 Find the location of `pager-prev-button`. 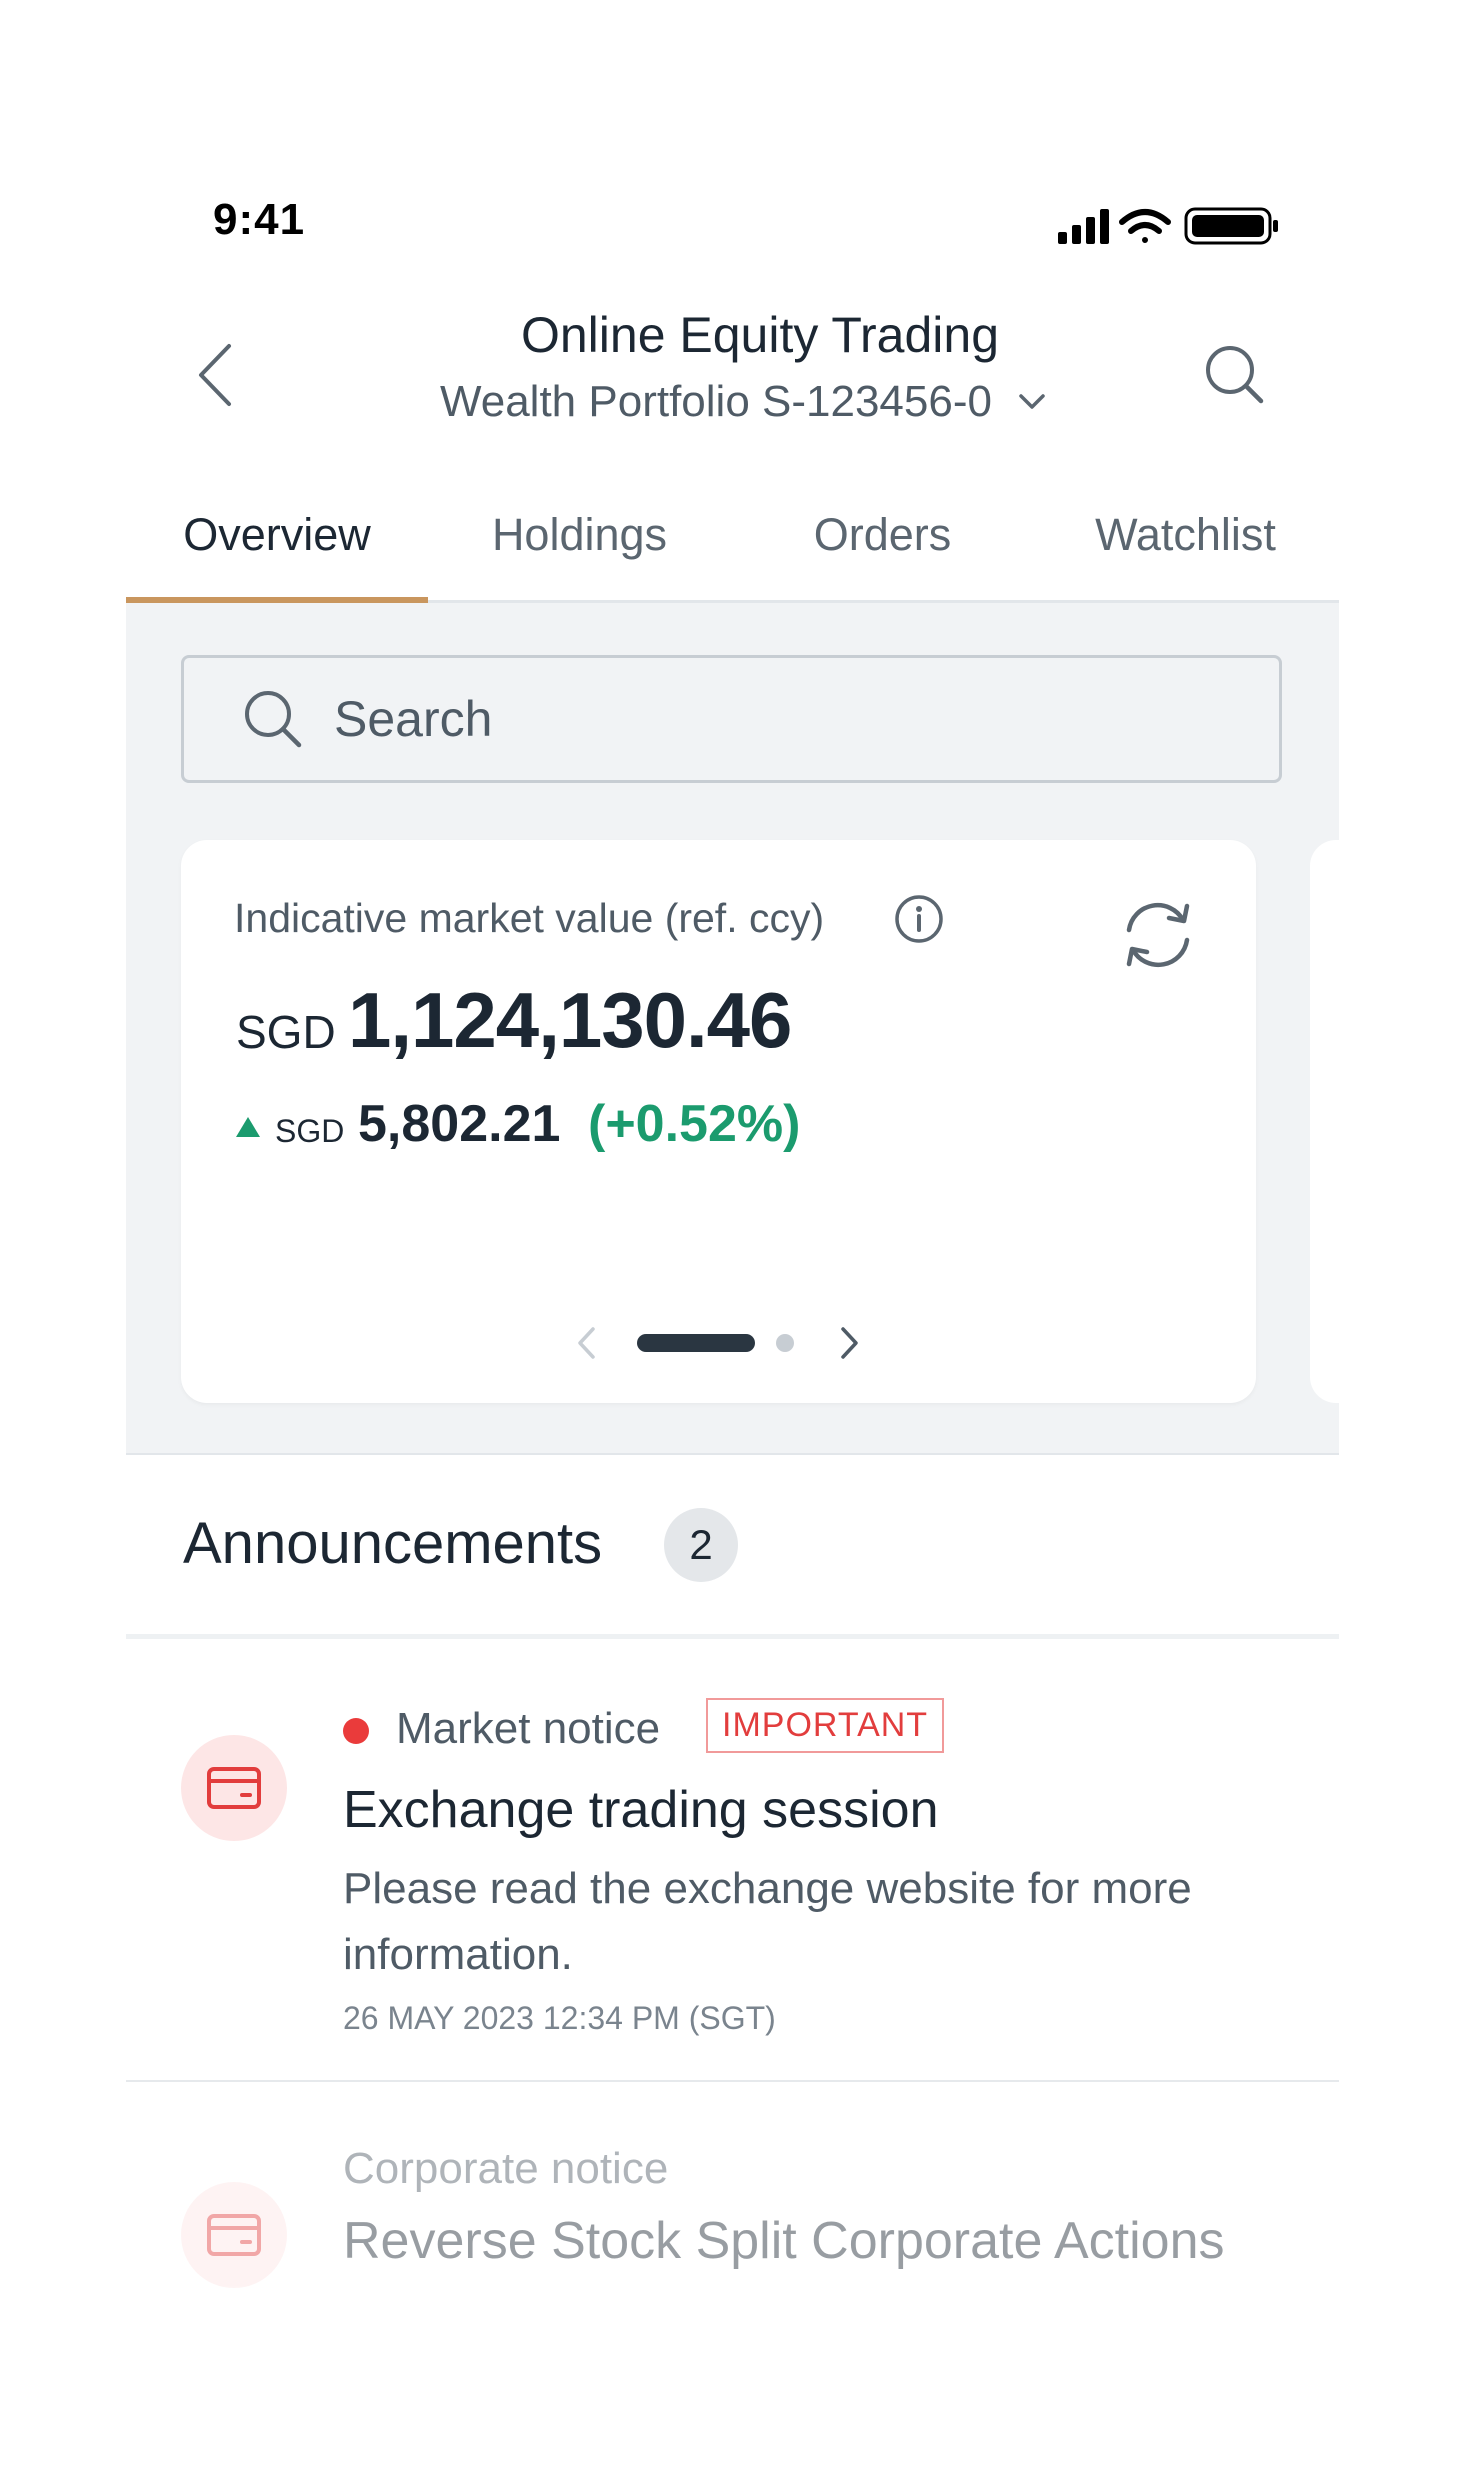

pager-prev-button is located at coordinates (586, 1343).